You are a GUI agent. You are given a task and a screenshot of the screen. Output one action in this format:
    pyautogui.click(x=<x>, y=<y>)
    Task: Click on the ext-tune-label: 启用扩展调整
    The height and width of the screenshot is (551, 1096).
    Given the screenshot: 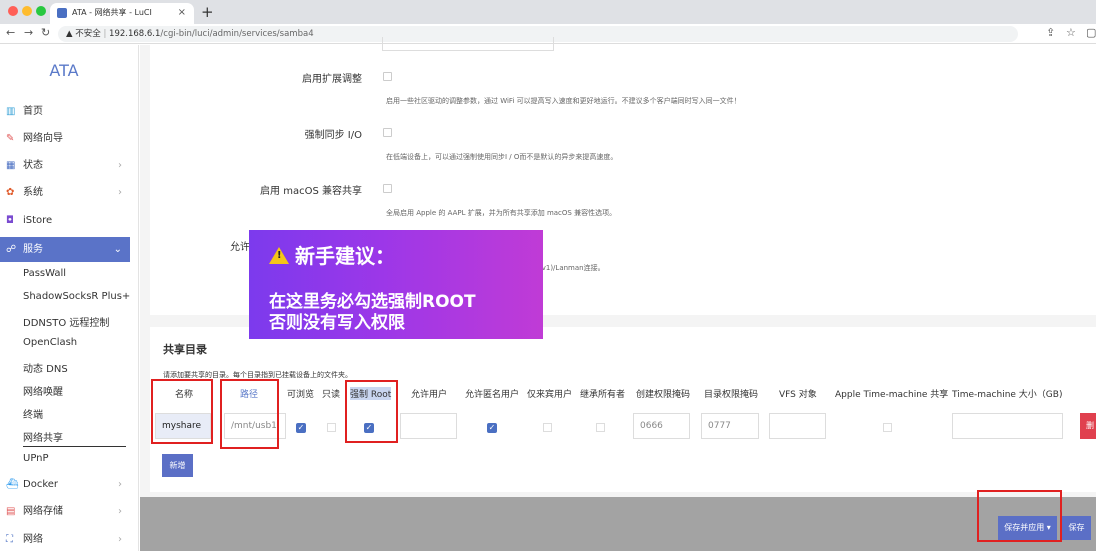 What is the action you would take?
    pyautogui.click(x=332, y=79)
    